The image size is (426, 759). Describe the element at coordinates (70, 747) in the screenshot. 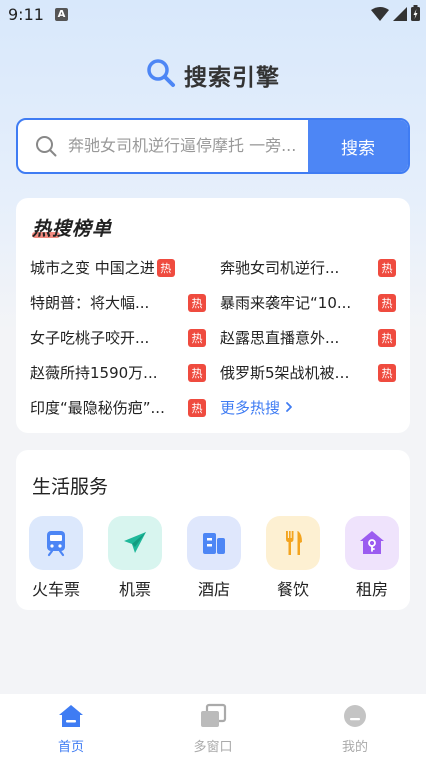

I see `nav-label: 首页` at that location.